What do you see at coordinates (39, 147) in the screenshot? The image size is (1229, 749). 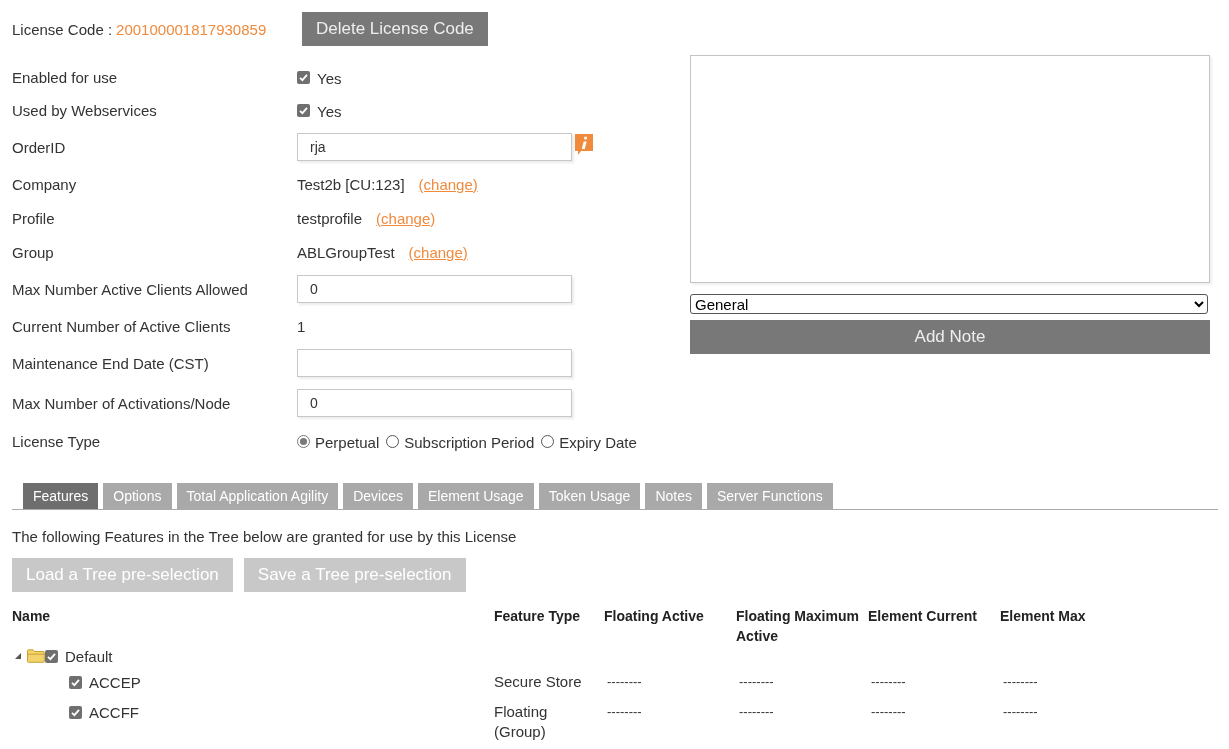 I see `field-label: OrderID` at bounding box center [39, 147].